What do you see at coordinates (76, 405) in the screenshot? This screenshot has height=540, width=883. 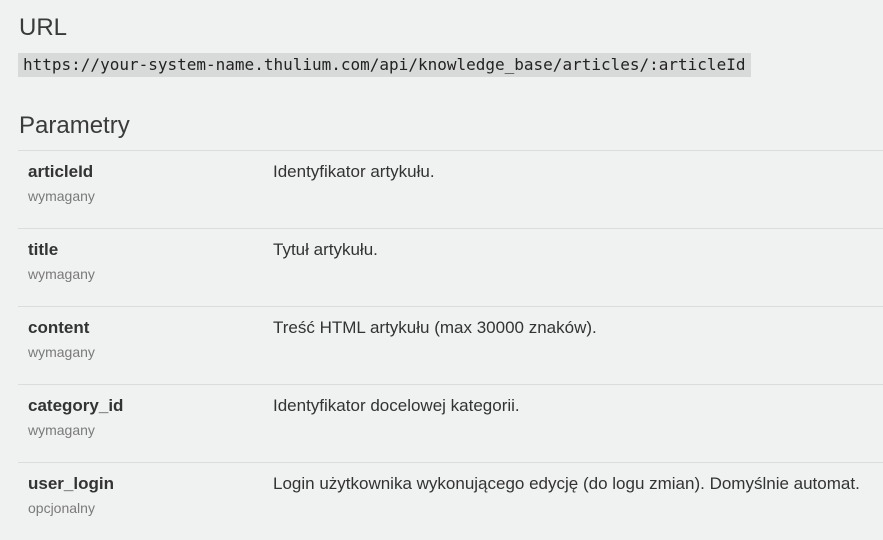 I see `parameter-name: category_id` at bounding box center [76, 405].